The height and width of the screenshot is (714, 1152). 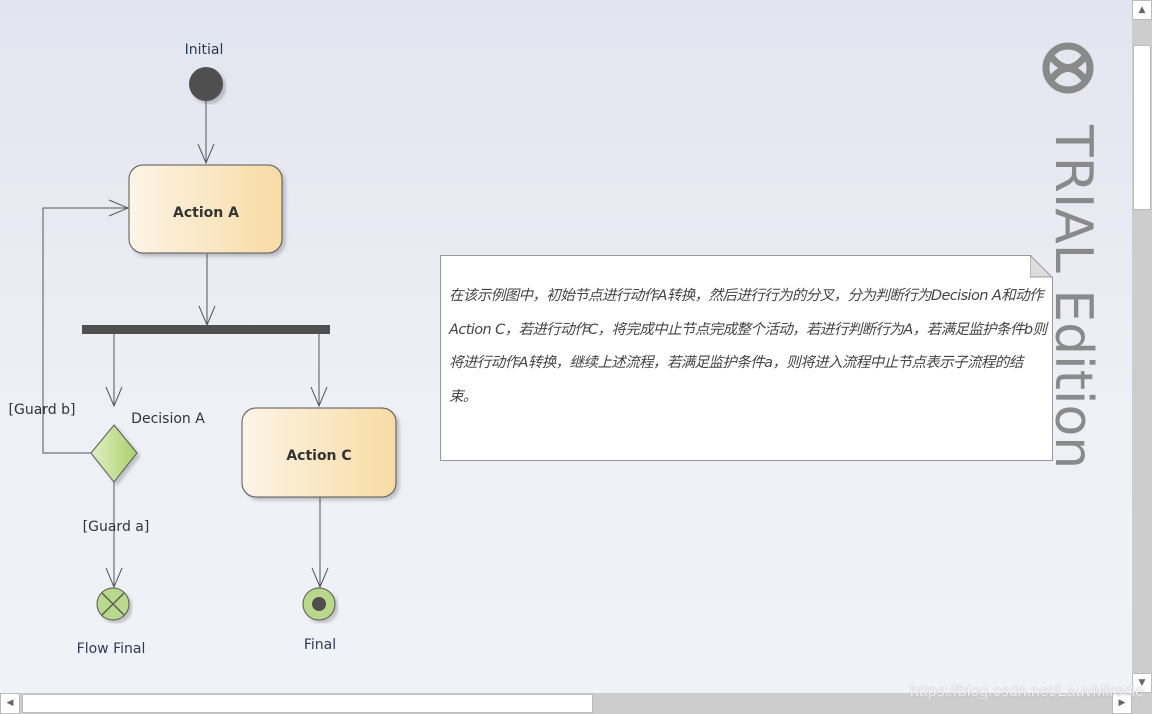 What do you see at coordinates (1068, 68) in the screenshot?
I see `trial-logo-icon` at bounding box center [1068, 68].